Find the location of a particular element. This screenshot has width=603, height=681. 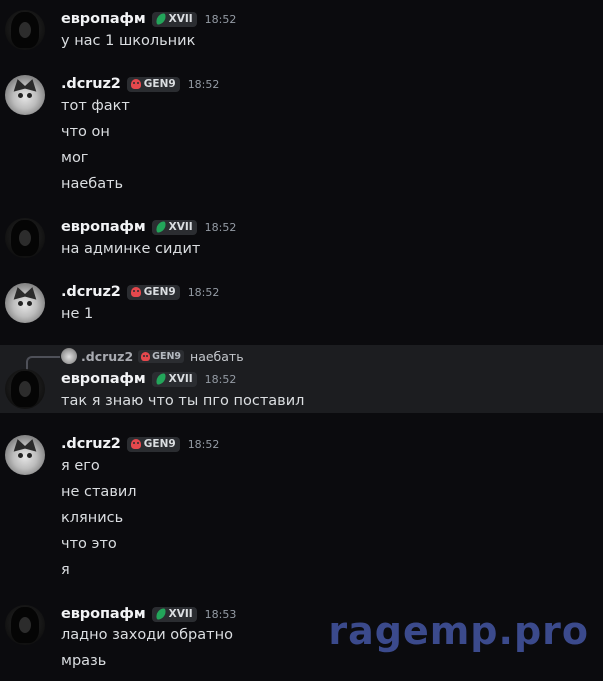

message-line: я его is located at coordinates (80, 466).